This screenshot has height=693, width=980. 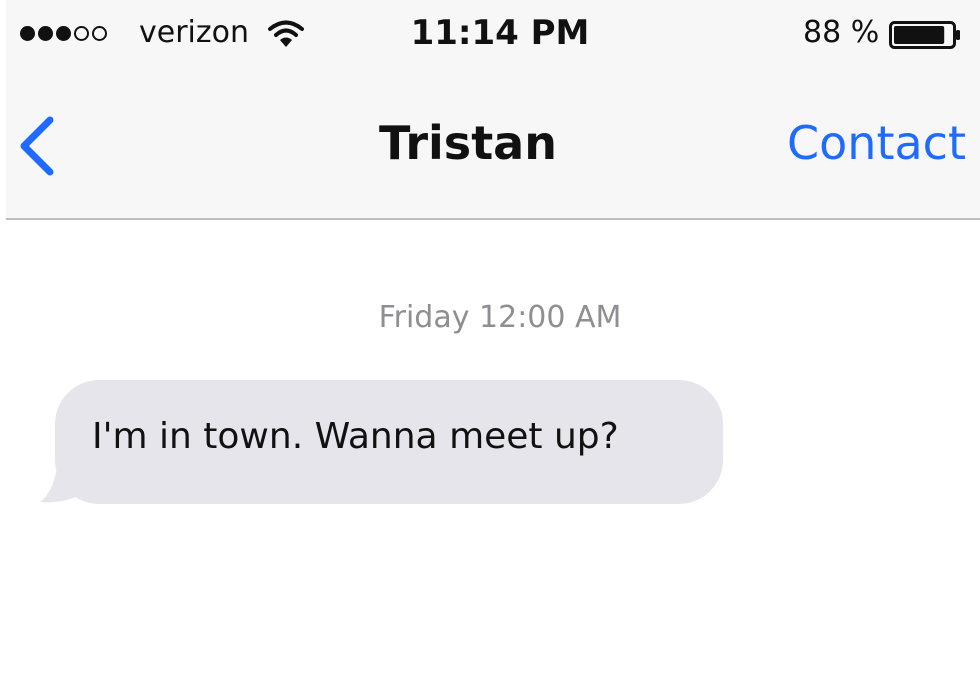 What do you see at coordinates (924, 35) in the screenshot?
I see `battery-icon` at bounding box center [924, 35].